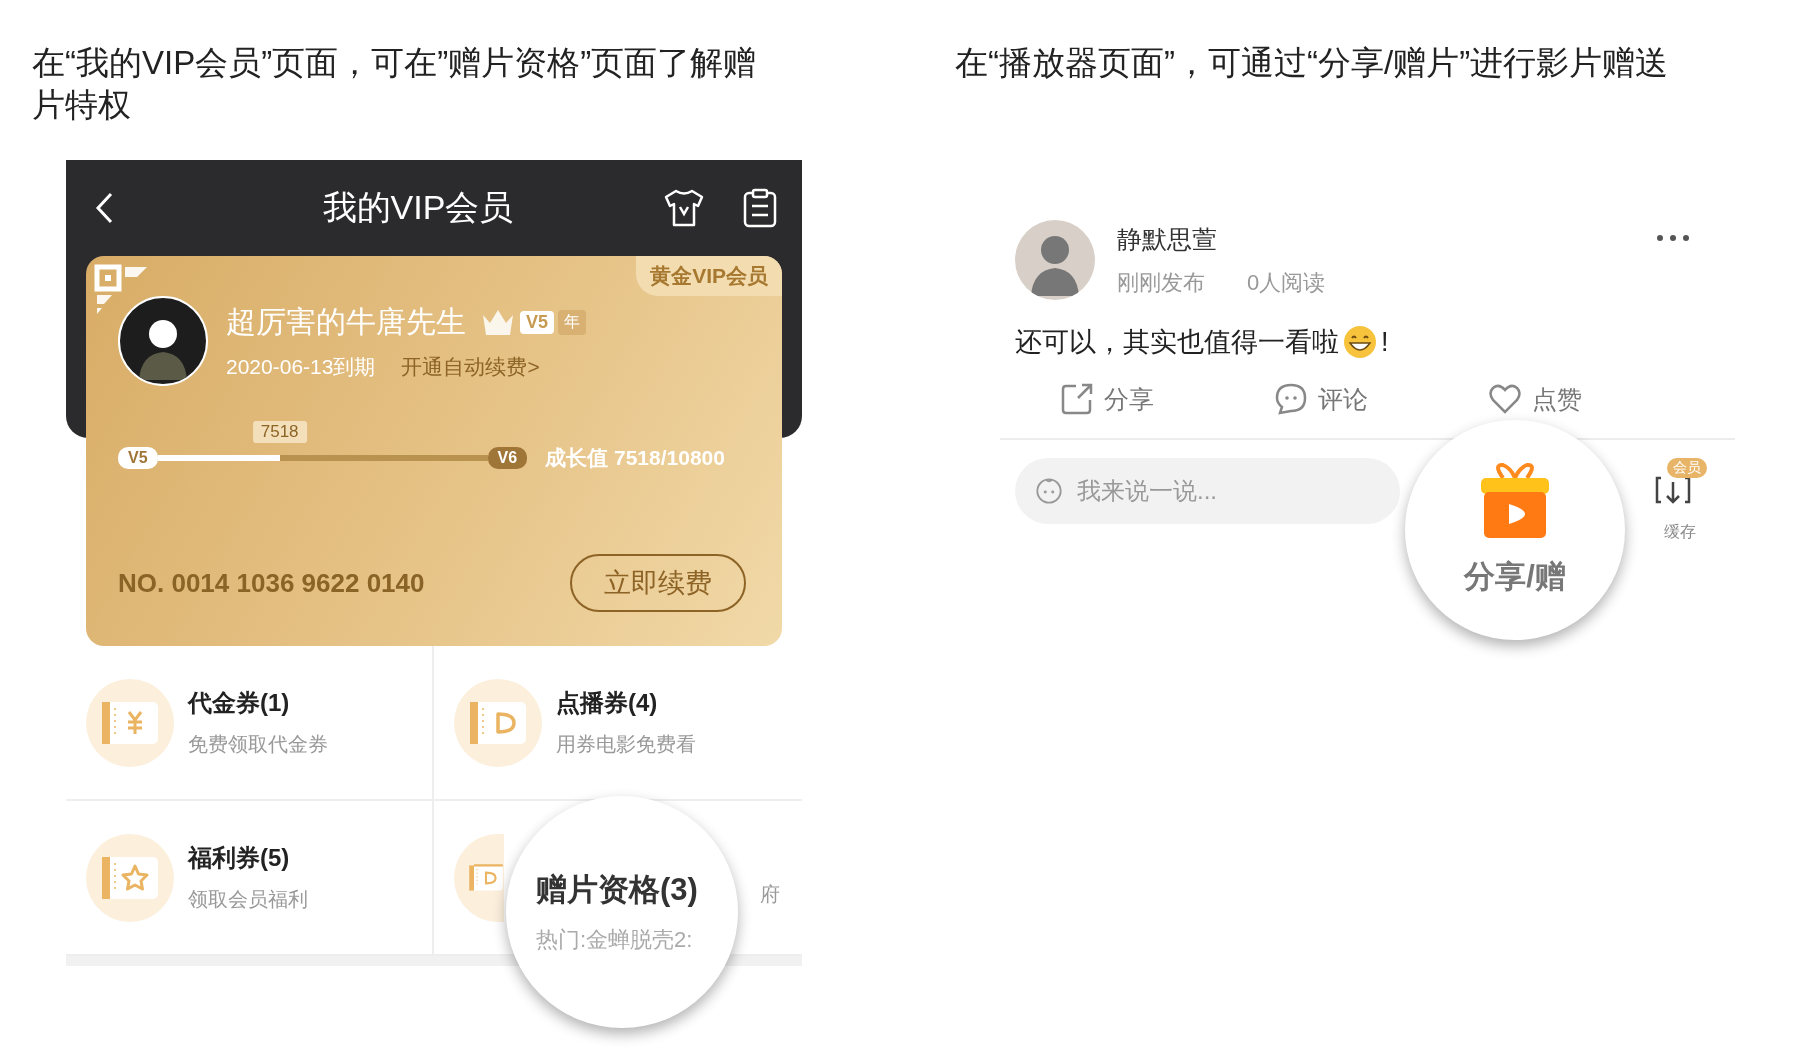 The height and width of the screenshot is (1064, 1802). What do you see at coordinates (395, 84) in the screenshot?
I see `caption-text: 在“我的VIP会员”页面，可在”赠片资格”页面了解赠片特权` at bounding box center [395, 84].